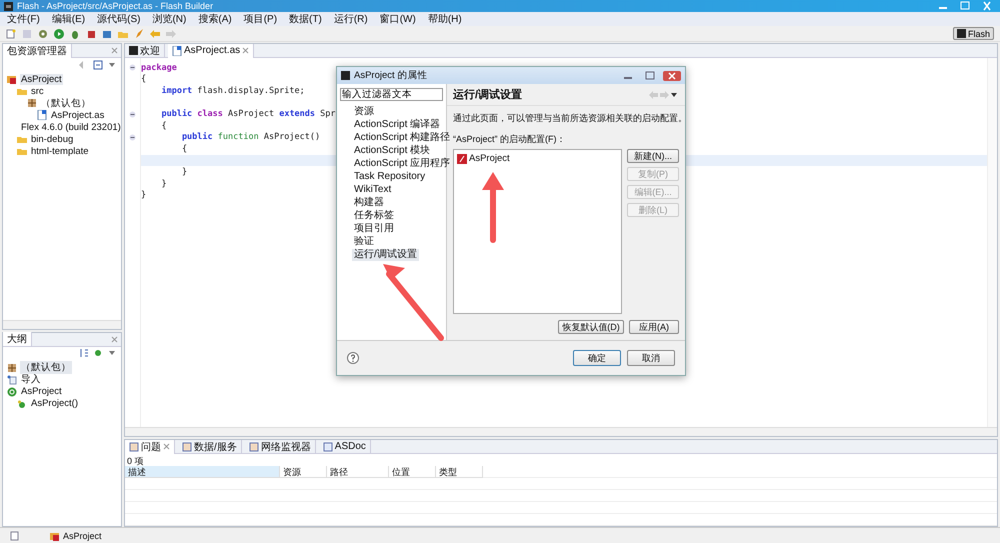 This screenshot has width=1000, height=543. Describe the element at coordinates (459, 472) in the screenshot. I see `column-header: 类型` at that location.